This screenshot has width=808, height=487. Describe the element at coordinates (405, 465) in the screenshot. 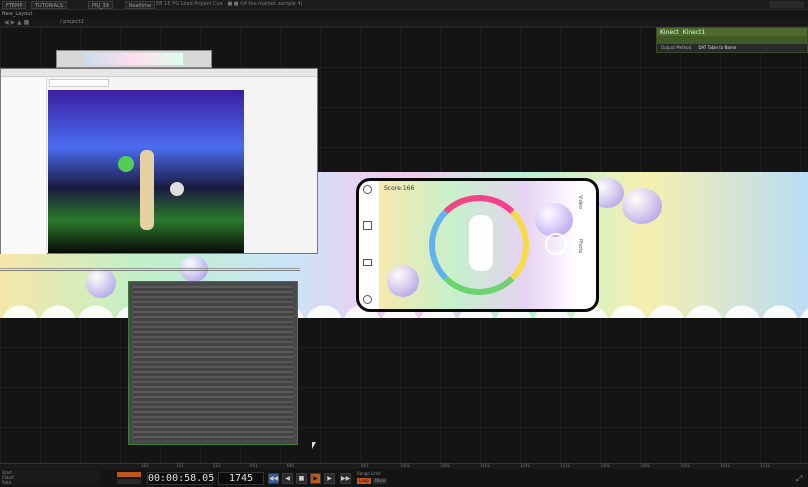

I see `ruler-tick: 1001` at that location.